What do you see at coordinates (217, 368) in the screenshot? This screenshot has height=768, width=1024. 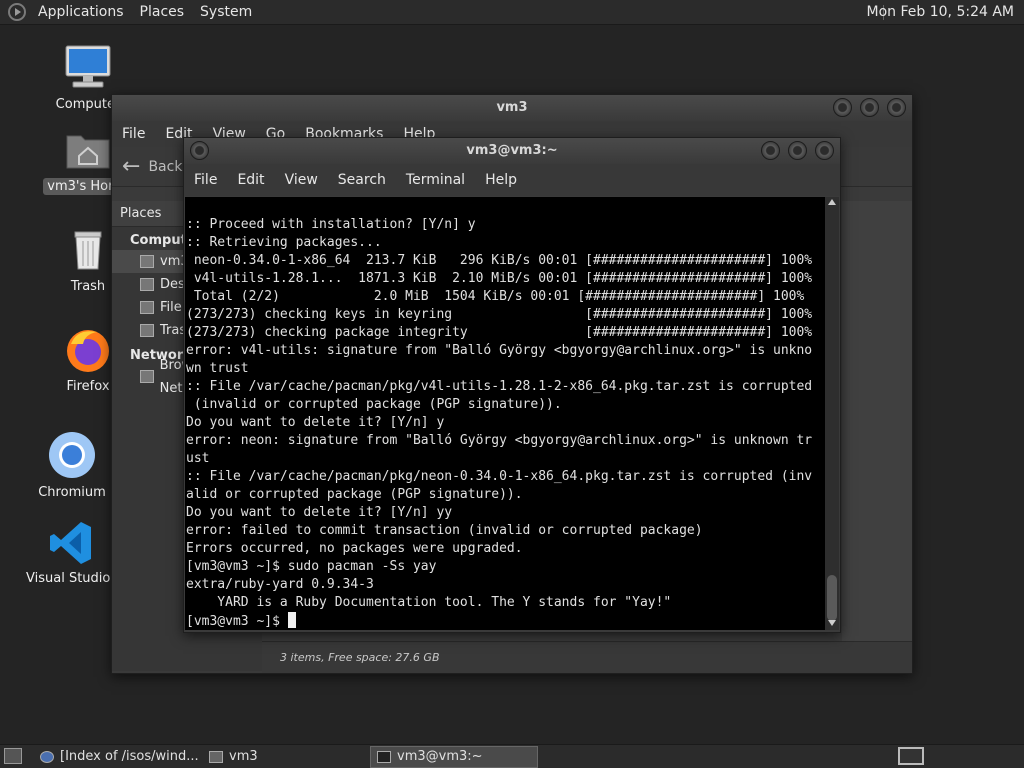 I see `terminal-line: wn trust` at bounding box center [217, 368].